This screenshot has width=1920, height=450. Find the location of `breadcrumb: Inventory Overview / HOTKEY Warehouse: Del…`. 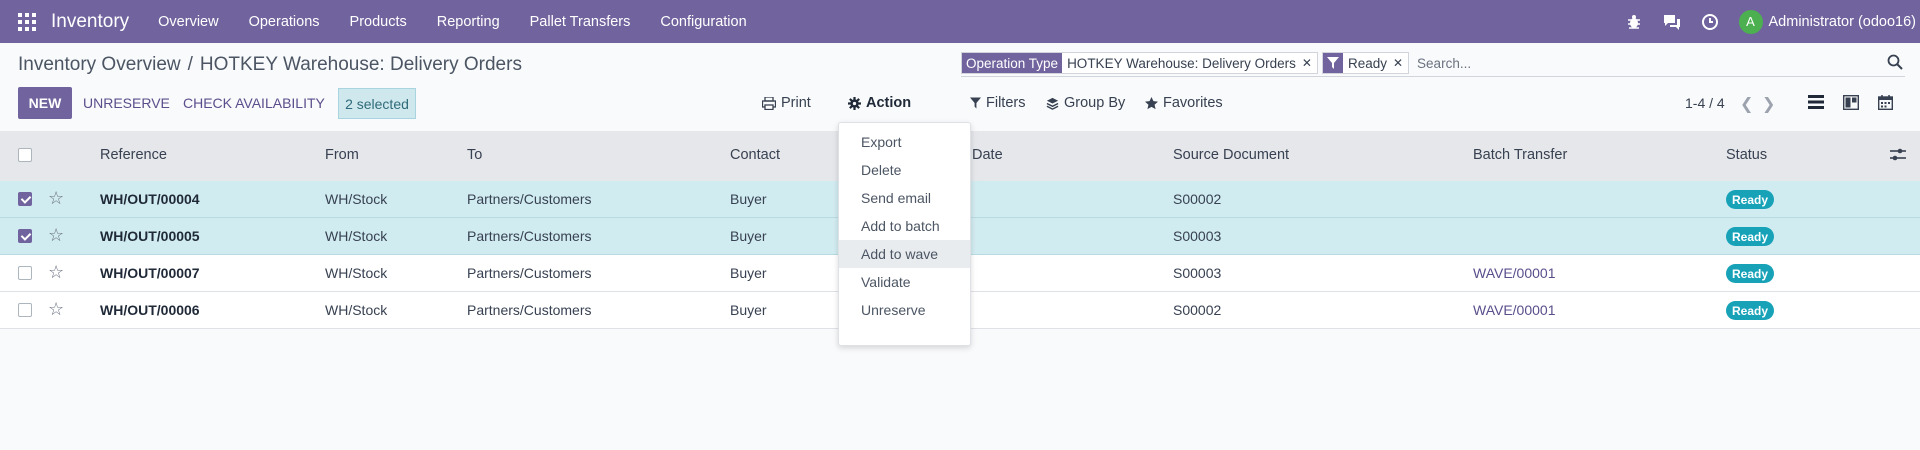

breadcrumb: Inventory Overview / HOTKEY Warehouse: Del… is located at coordinates (270, 65).